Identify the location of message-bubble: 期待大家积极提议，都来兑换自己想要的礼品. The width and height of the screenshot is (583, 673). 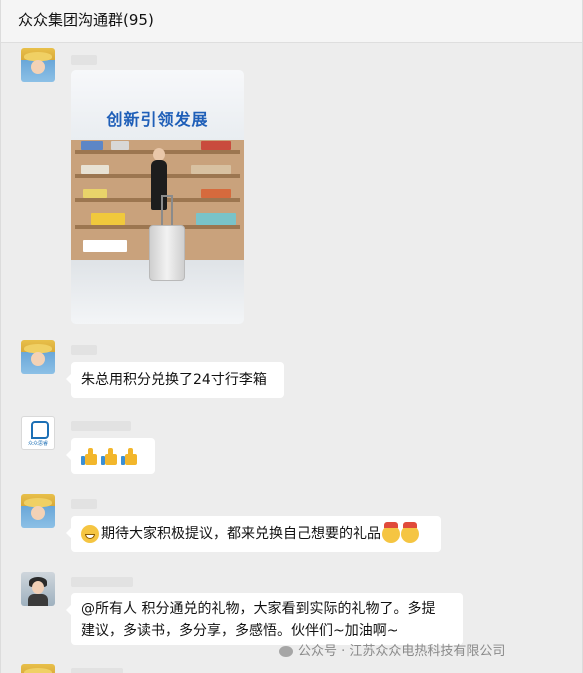
(253, 534).